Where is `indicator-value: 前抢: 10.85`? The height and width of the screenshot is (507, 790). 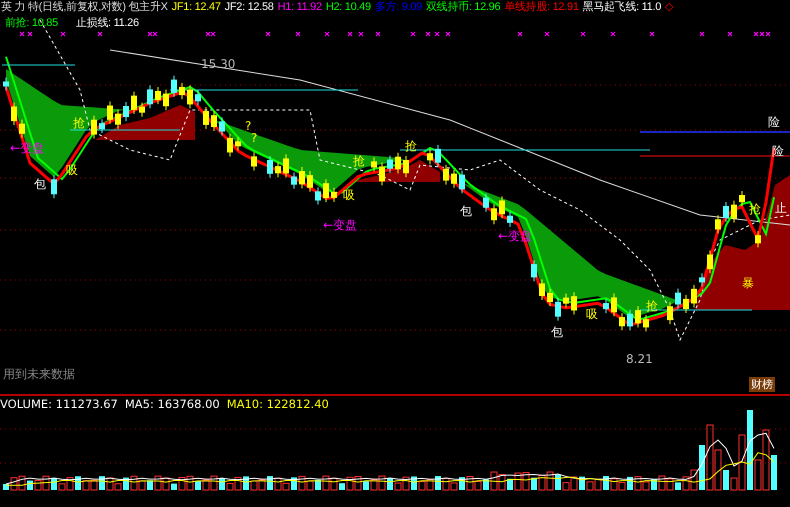
indicator-value: 前抢: 10.85 is located at coordinates (31, 23).